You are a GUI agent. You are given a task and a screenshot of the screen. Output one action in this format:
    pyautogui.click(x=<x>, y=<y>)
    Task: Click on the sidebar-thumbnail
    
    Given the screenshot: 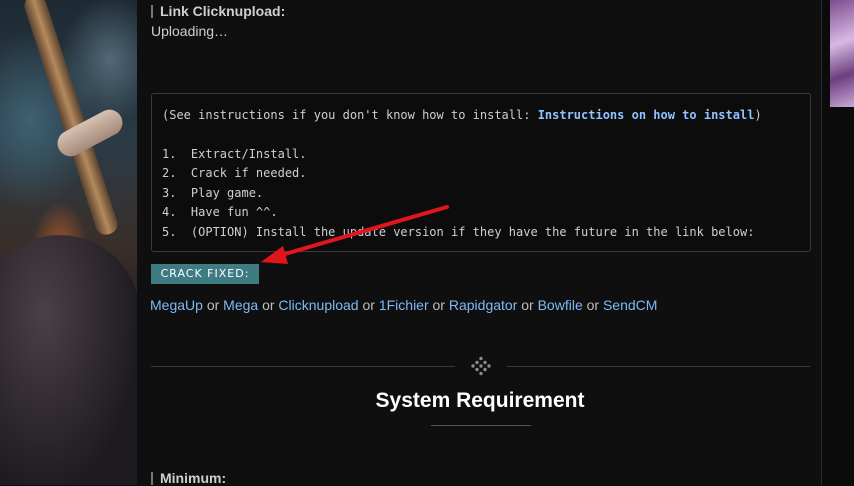 What is the action you would take?
    pyautogui.click(x=842, y=53)
    